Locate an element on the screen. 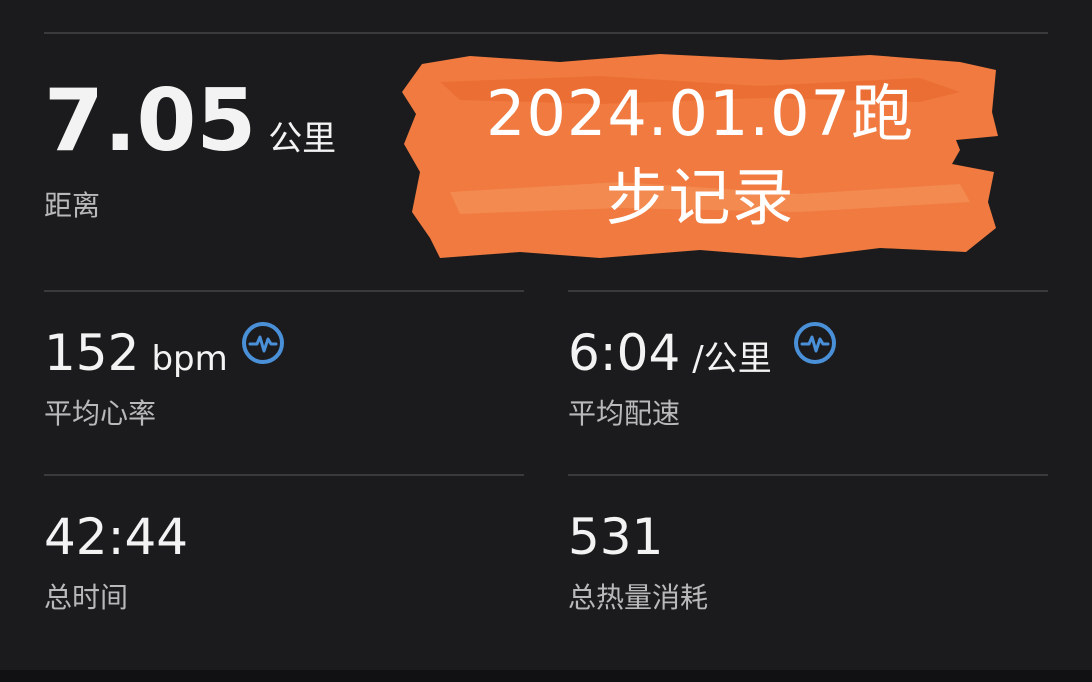 This screenshot has height=682, width=1092. calories-label: 总热量消耗 is located at coordinates (638, 597).